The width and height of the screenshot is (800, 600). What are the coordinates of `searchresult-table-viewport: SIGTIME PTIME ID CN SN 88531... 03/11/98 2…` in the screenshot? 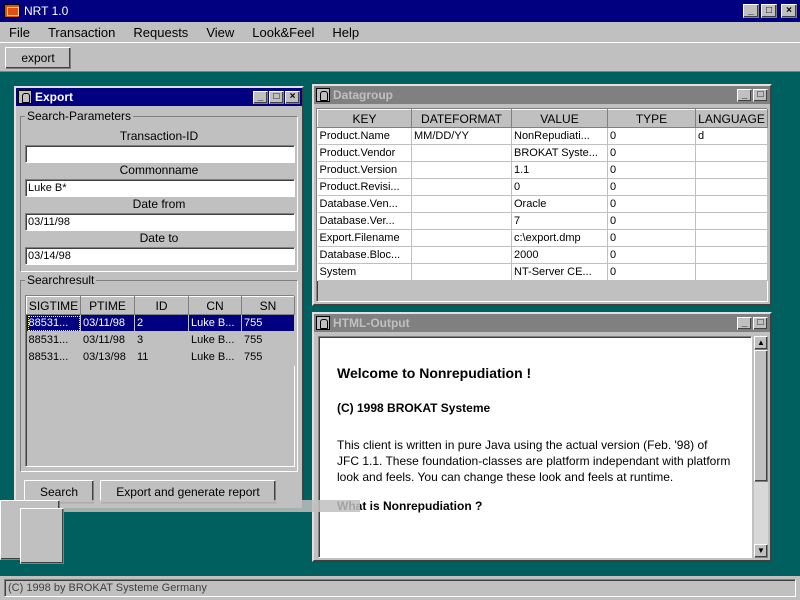 It's located at (160, 381).